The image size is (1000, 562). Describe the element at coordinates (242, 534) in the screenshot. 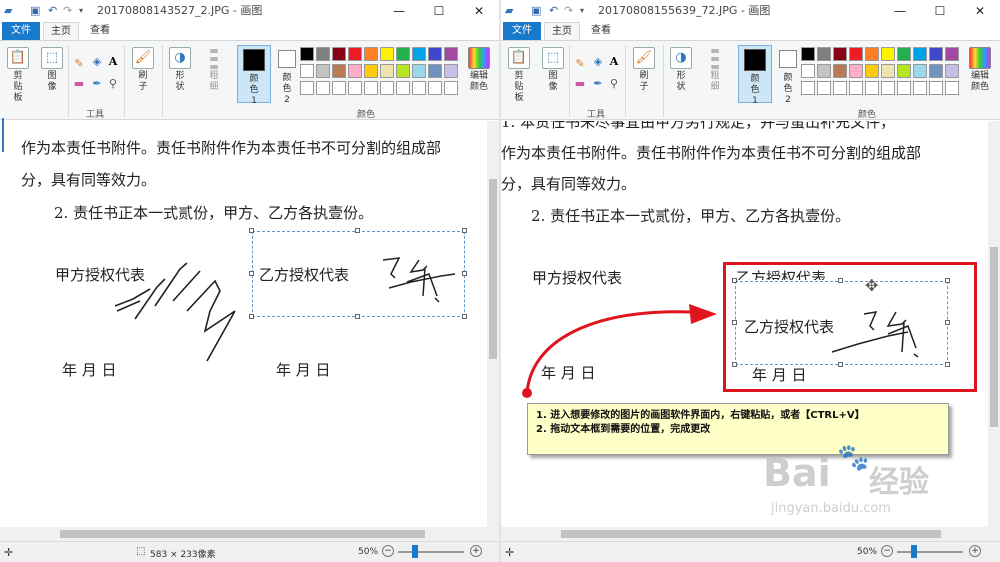

I see `horizontal-scroll-thumb` at that location.